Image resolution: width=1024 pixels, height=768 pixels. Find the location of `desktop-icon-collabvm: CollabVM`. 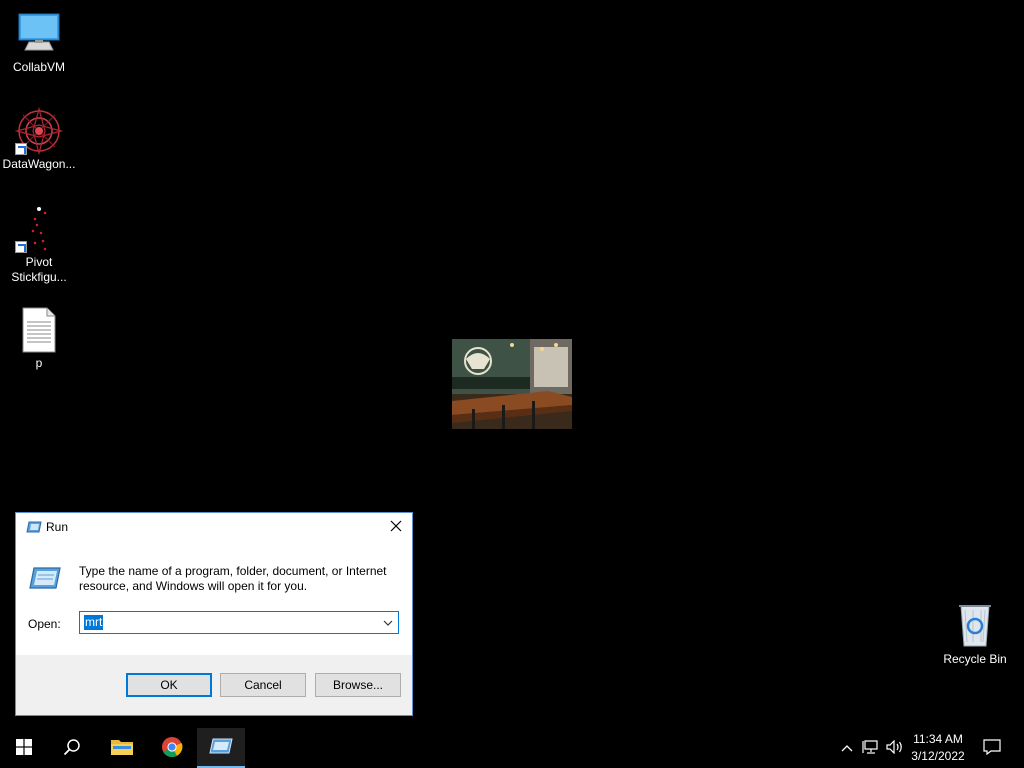

desktop-icon-collabvm: CollabVM is located at coordinates (39, 42).